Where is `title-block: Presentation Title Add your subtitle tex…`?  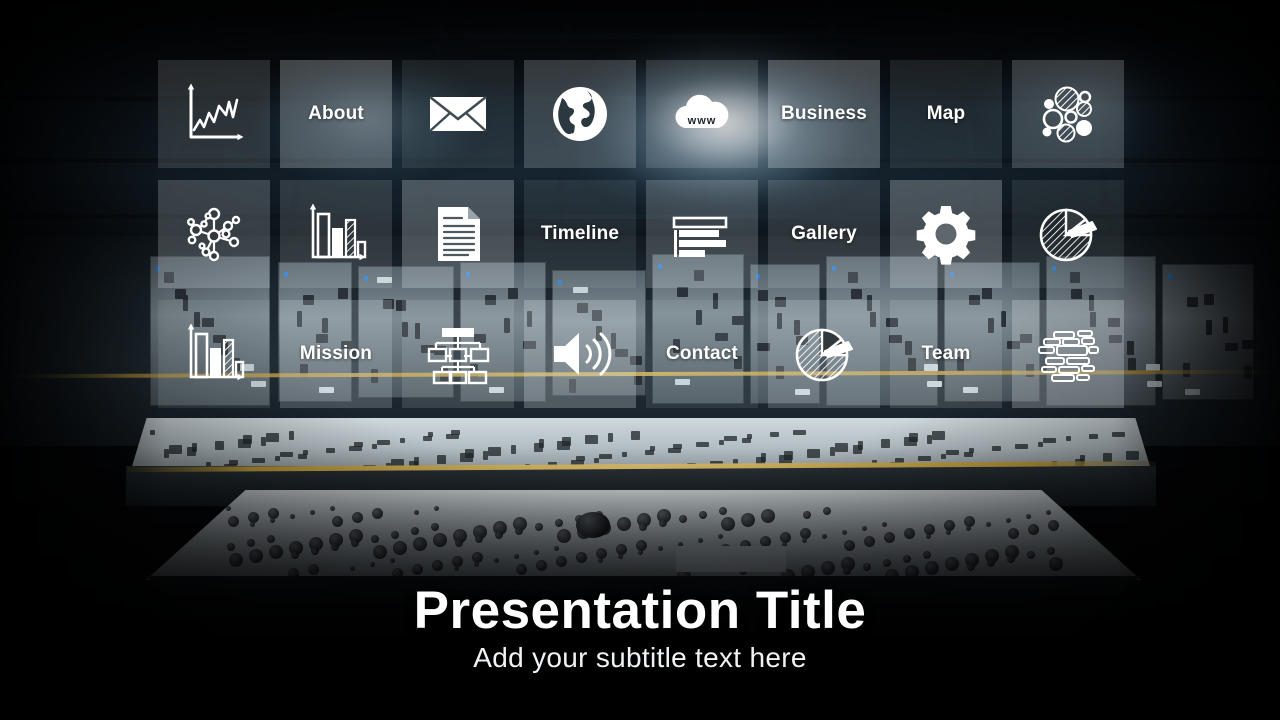 title-block: Presentation Title Add your subtitle tex… is located at coordinates (640, 628).